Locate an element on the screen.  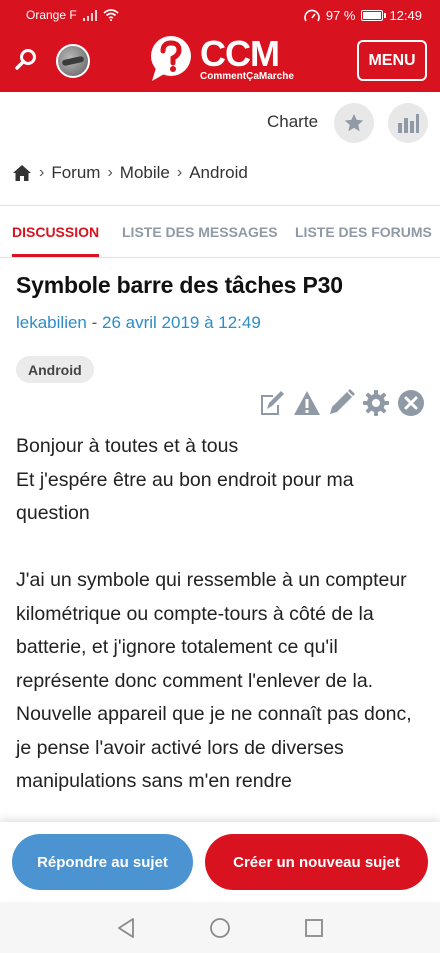
report-button is located at coordinates (307, 403).